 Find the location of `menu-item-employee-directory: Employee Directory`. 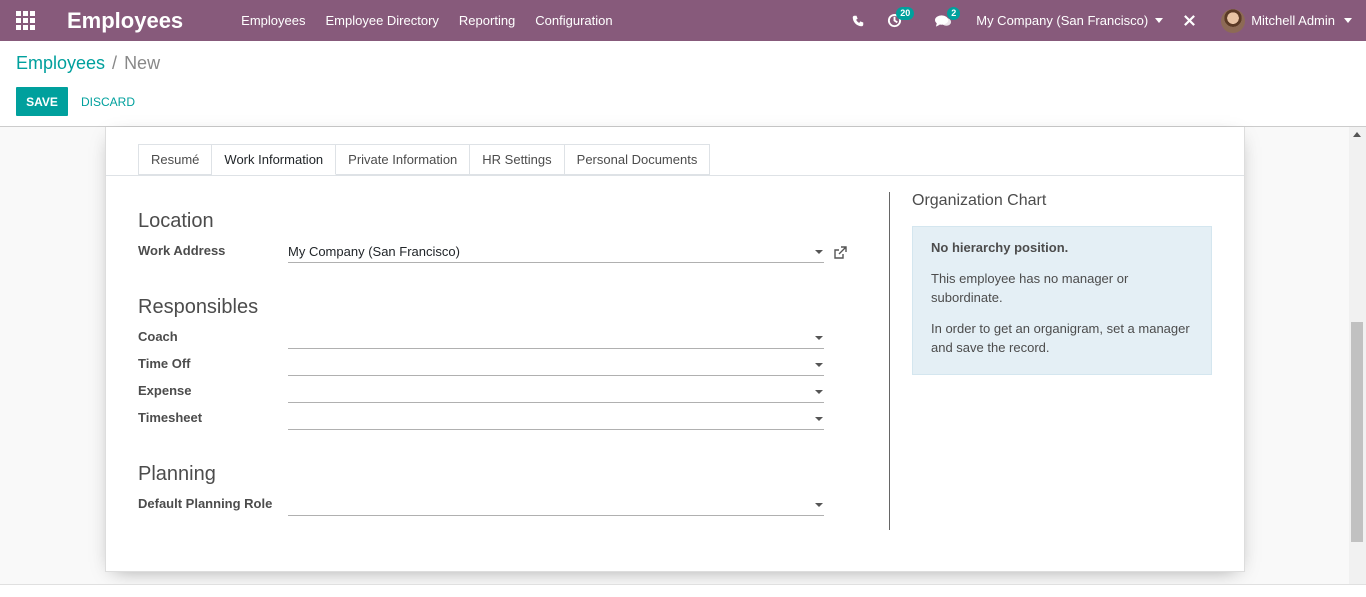

menu-item-employee-directory: Employee Directory is located at coordinates (381, 20).